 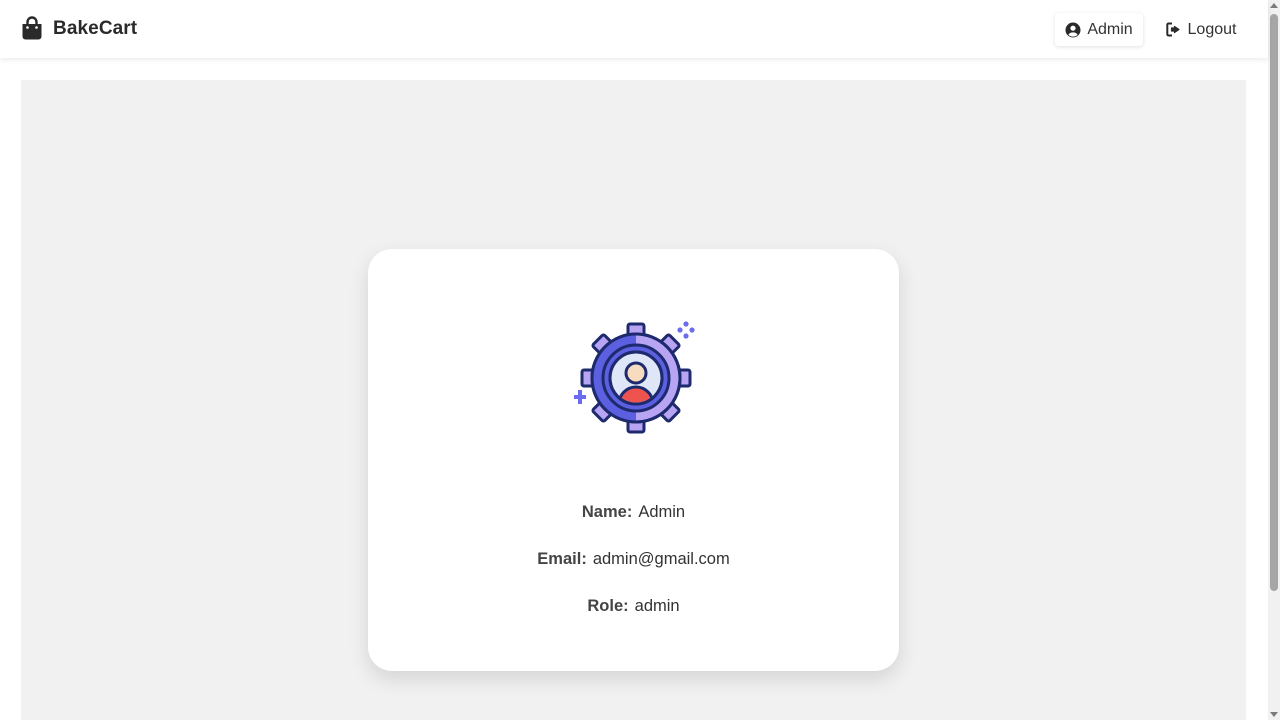 I want to click on role-value: admin, so click(x=657, y=606).